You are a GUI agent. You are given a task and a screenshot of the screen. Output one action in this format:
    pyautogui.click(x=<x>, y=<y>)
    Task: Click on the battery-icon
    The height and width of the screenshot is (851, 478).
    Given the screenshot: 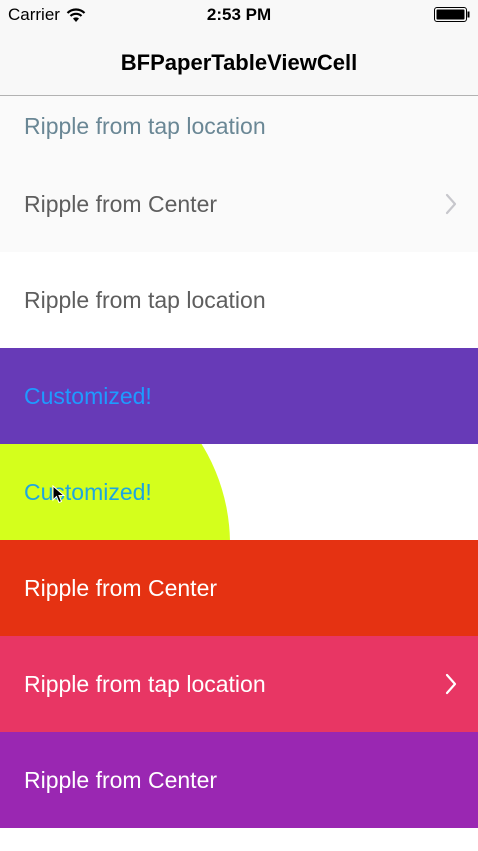 What is the action you would take?
    pyautogui.click(x=452, y=14)
    